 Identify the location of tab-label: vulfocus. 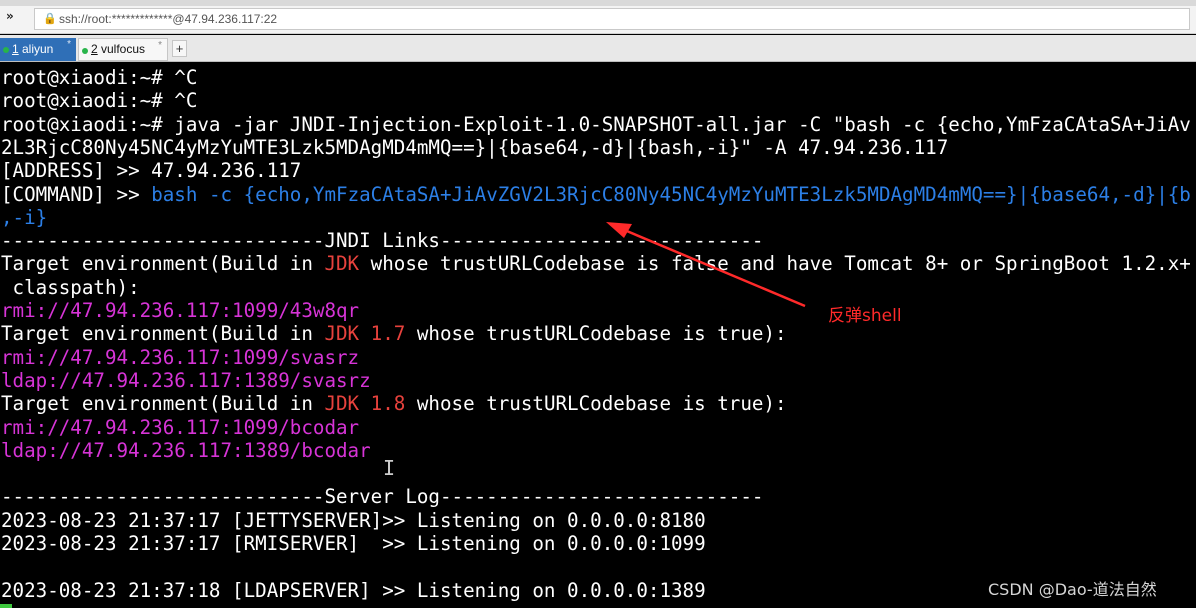
(123, 49).